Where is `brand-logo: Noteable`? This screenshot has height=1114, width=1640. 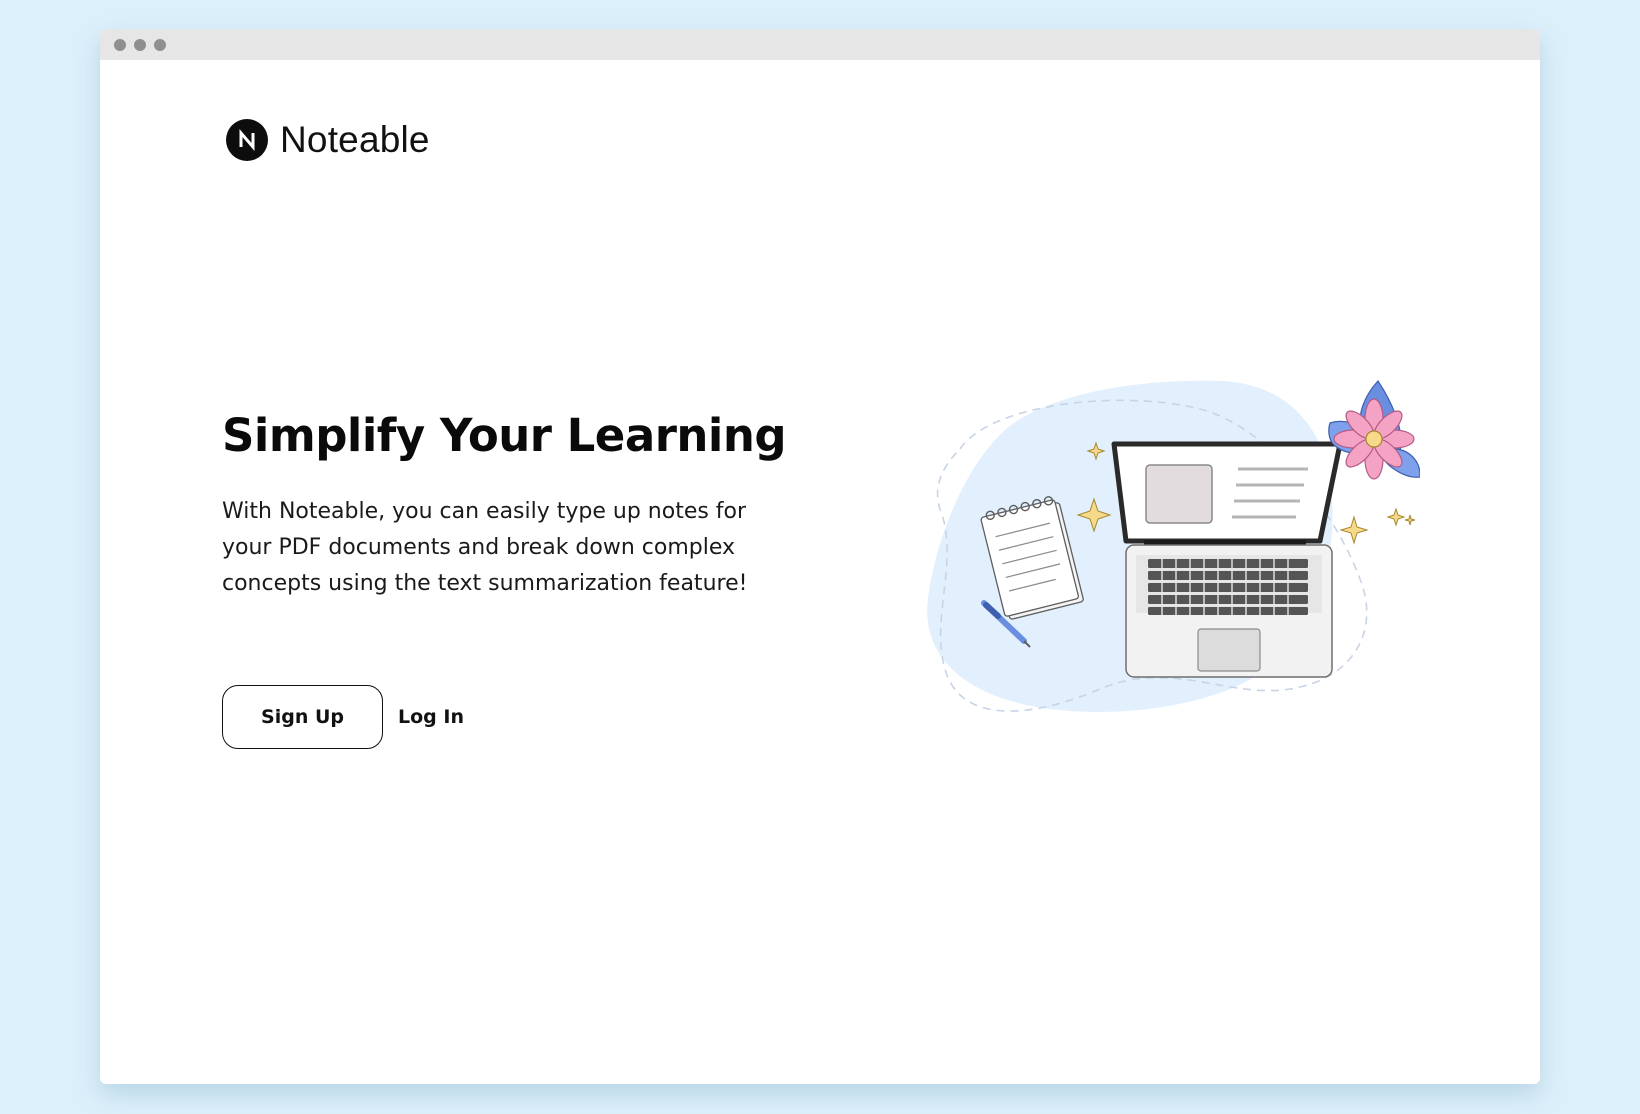 brand-logo: Noteable is located at coordinates (328, 140).